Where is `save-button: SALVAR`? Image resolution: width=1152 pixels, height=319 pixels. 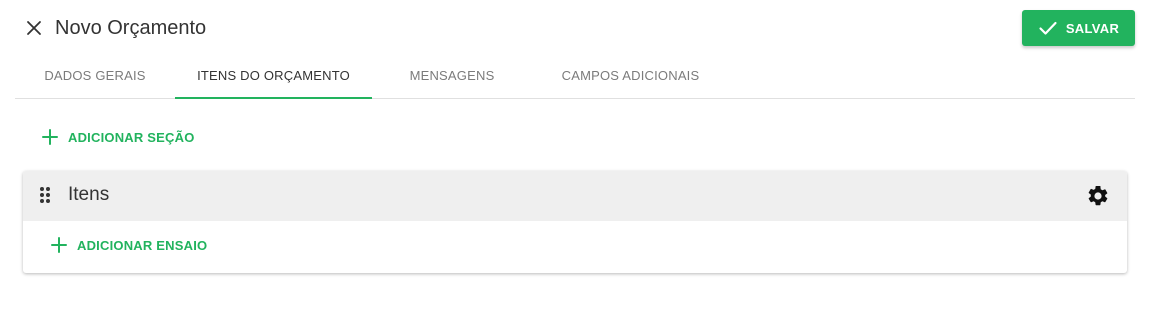
save-button: SALVAR is located at coordinates (1078, 28).